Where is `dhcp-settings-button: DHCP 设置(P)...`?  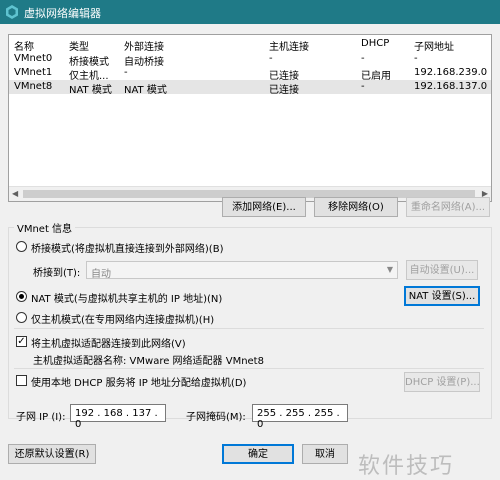 dhcp-settings-button: DHCP 设置(P)... is located at coordinates (442, 382).